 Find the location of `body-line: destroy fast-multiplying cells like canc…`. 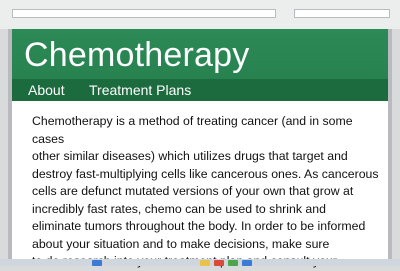

body-line: destroy fast-multiplying cells like canc… is located at coordinates (205, 173).